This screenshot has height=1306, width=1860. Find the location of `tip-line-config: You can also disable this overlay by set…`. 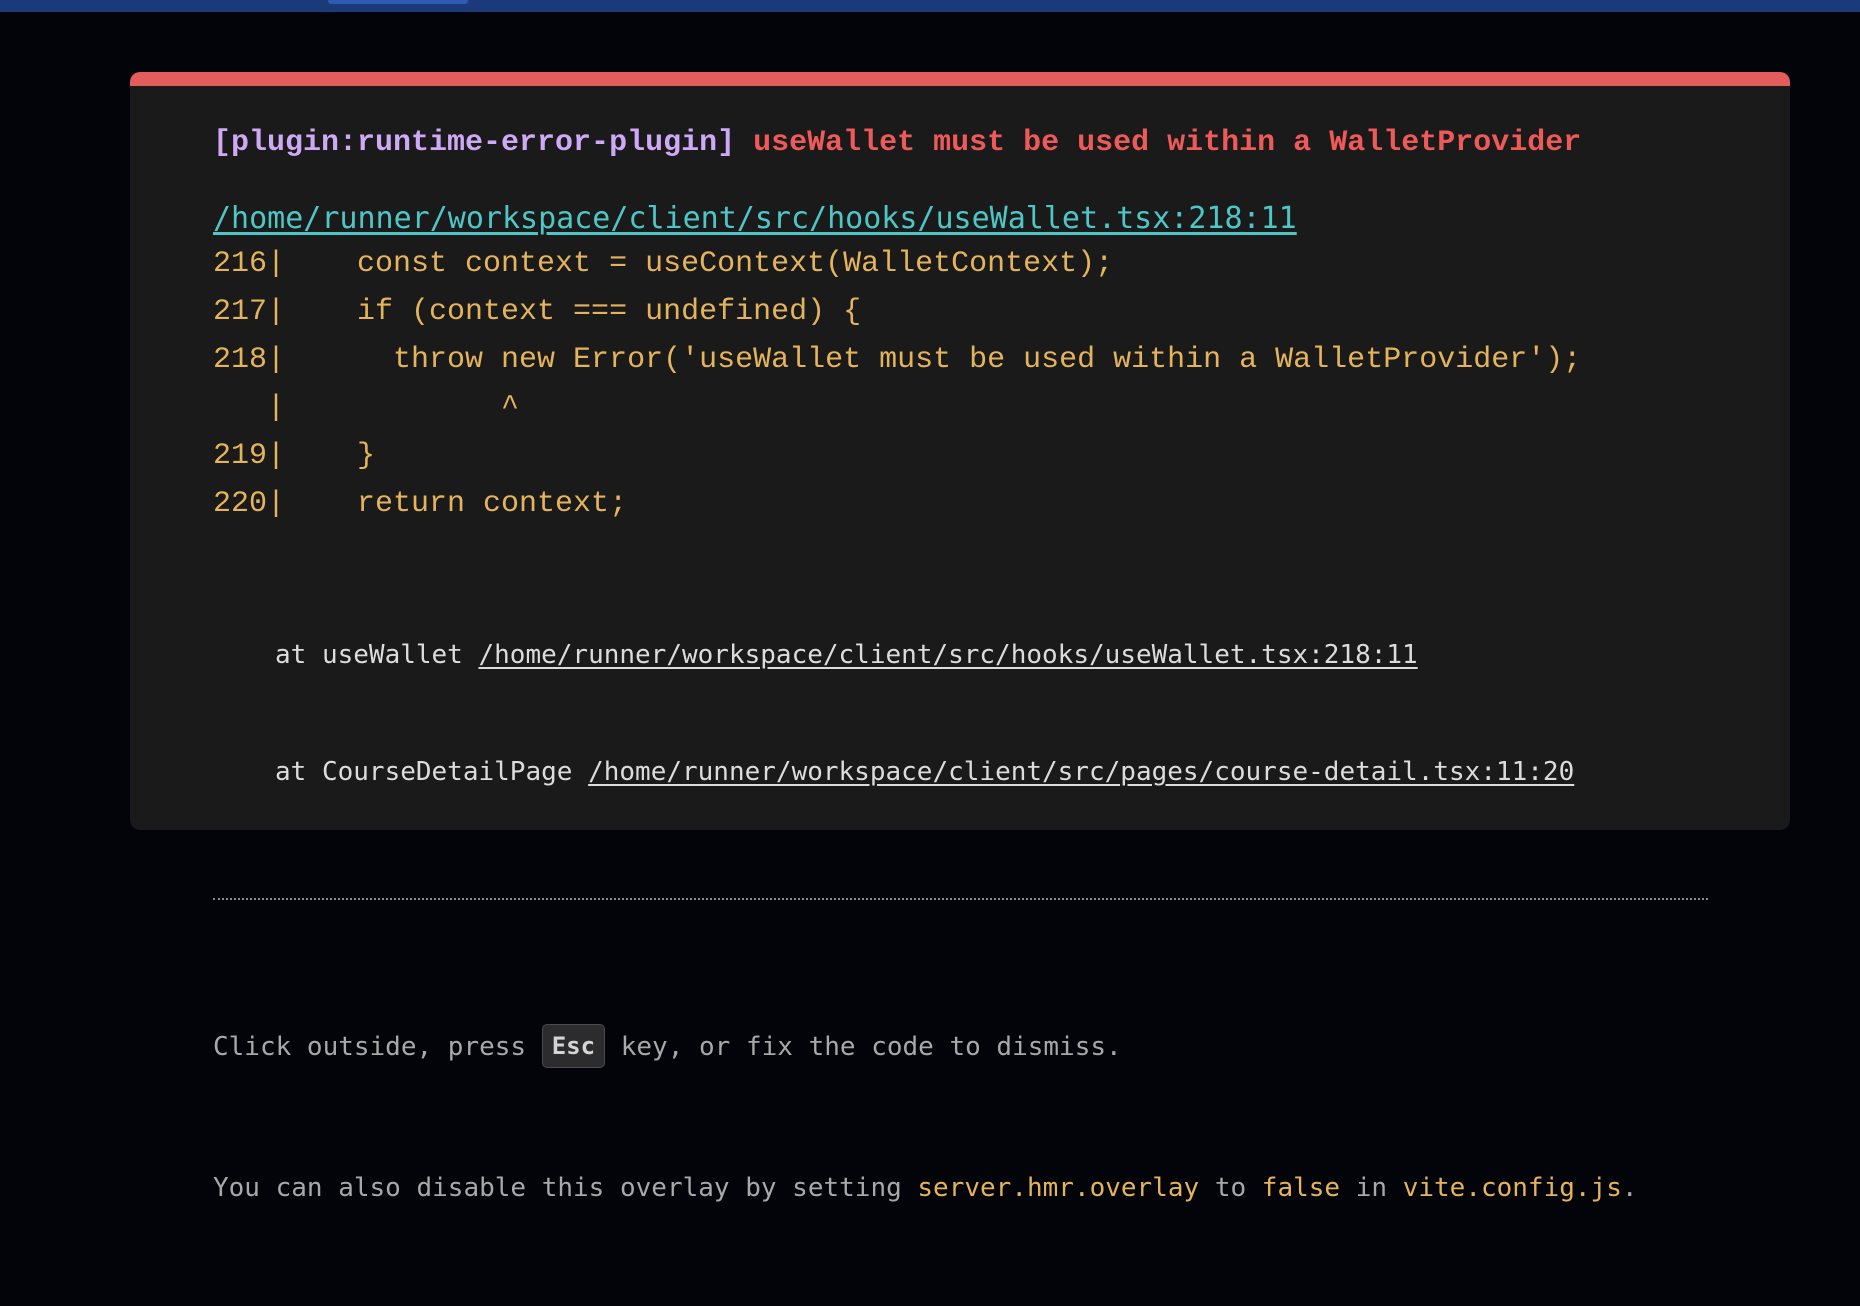

tip-line-config: You can also disable this overlay by set… is located at coordinates (960, 1188).